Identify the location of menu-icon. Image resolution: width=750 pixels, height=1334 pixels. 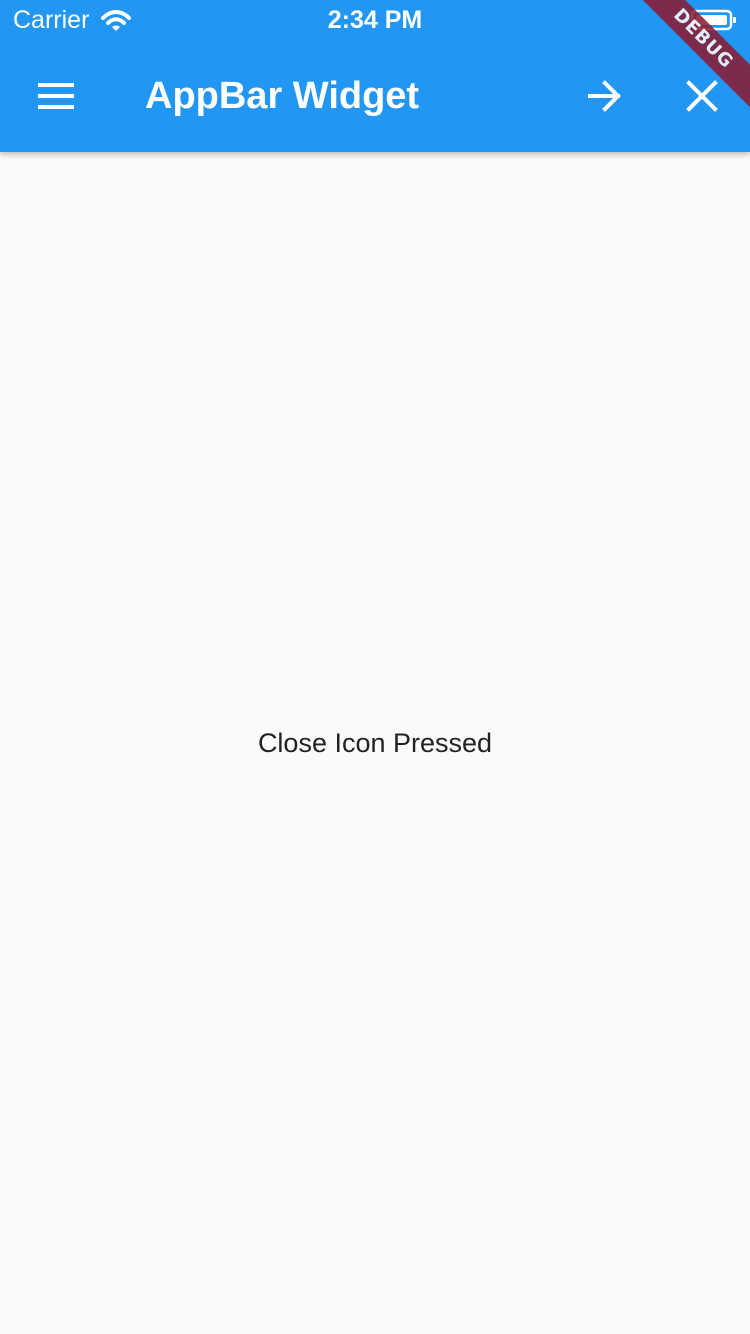
(56, 96).